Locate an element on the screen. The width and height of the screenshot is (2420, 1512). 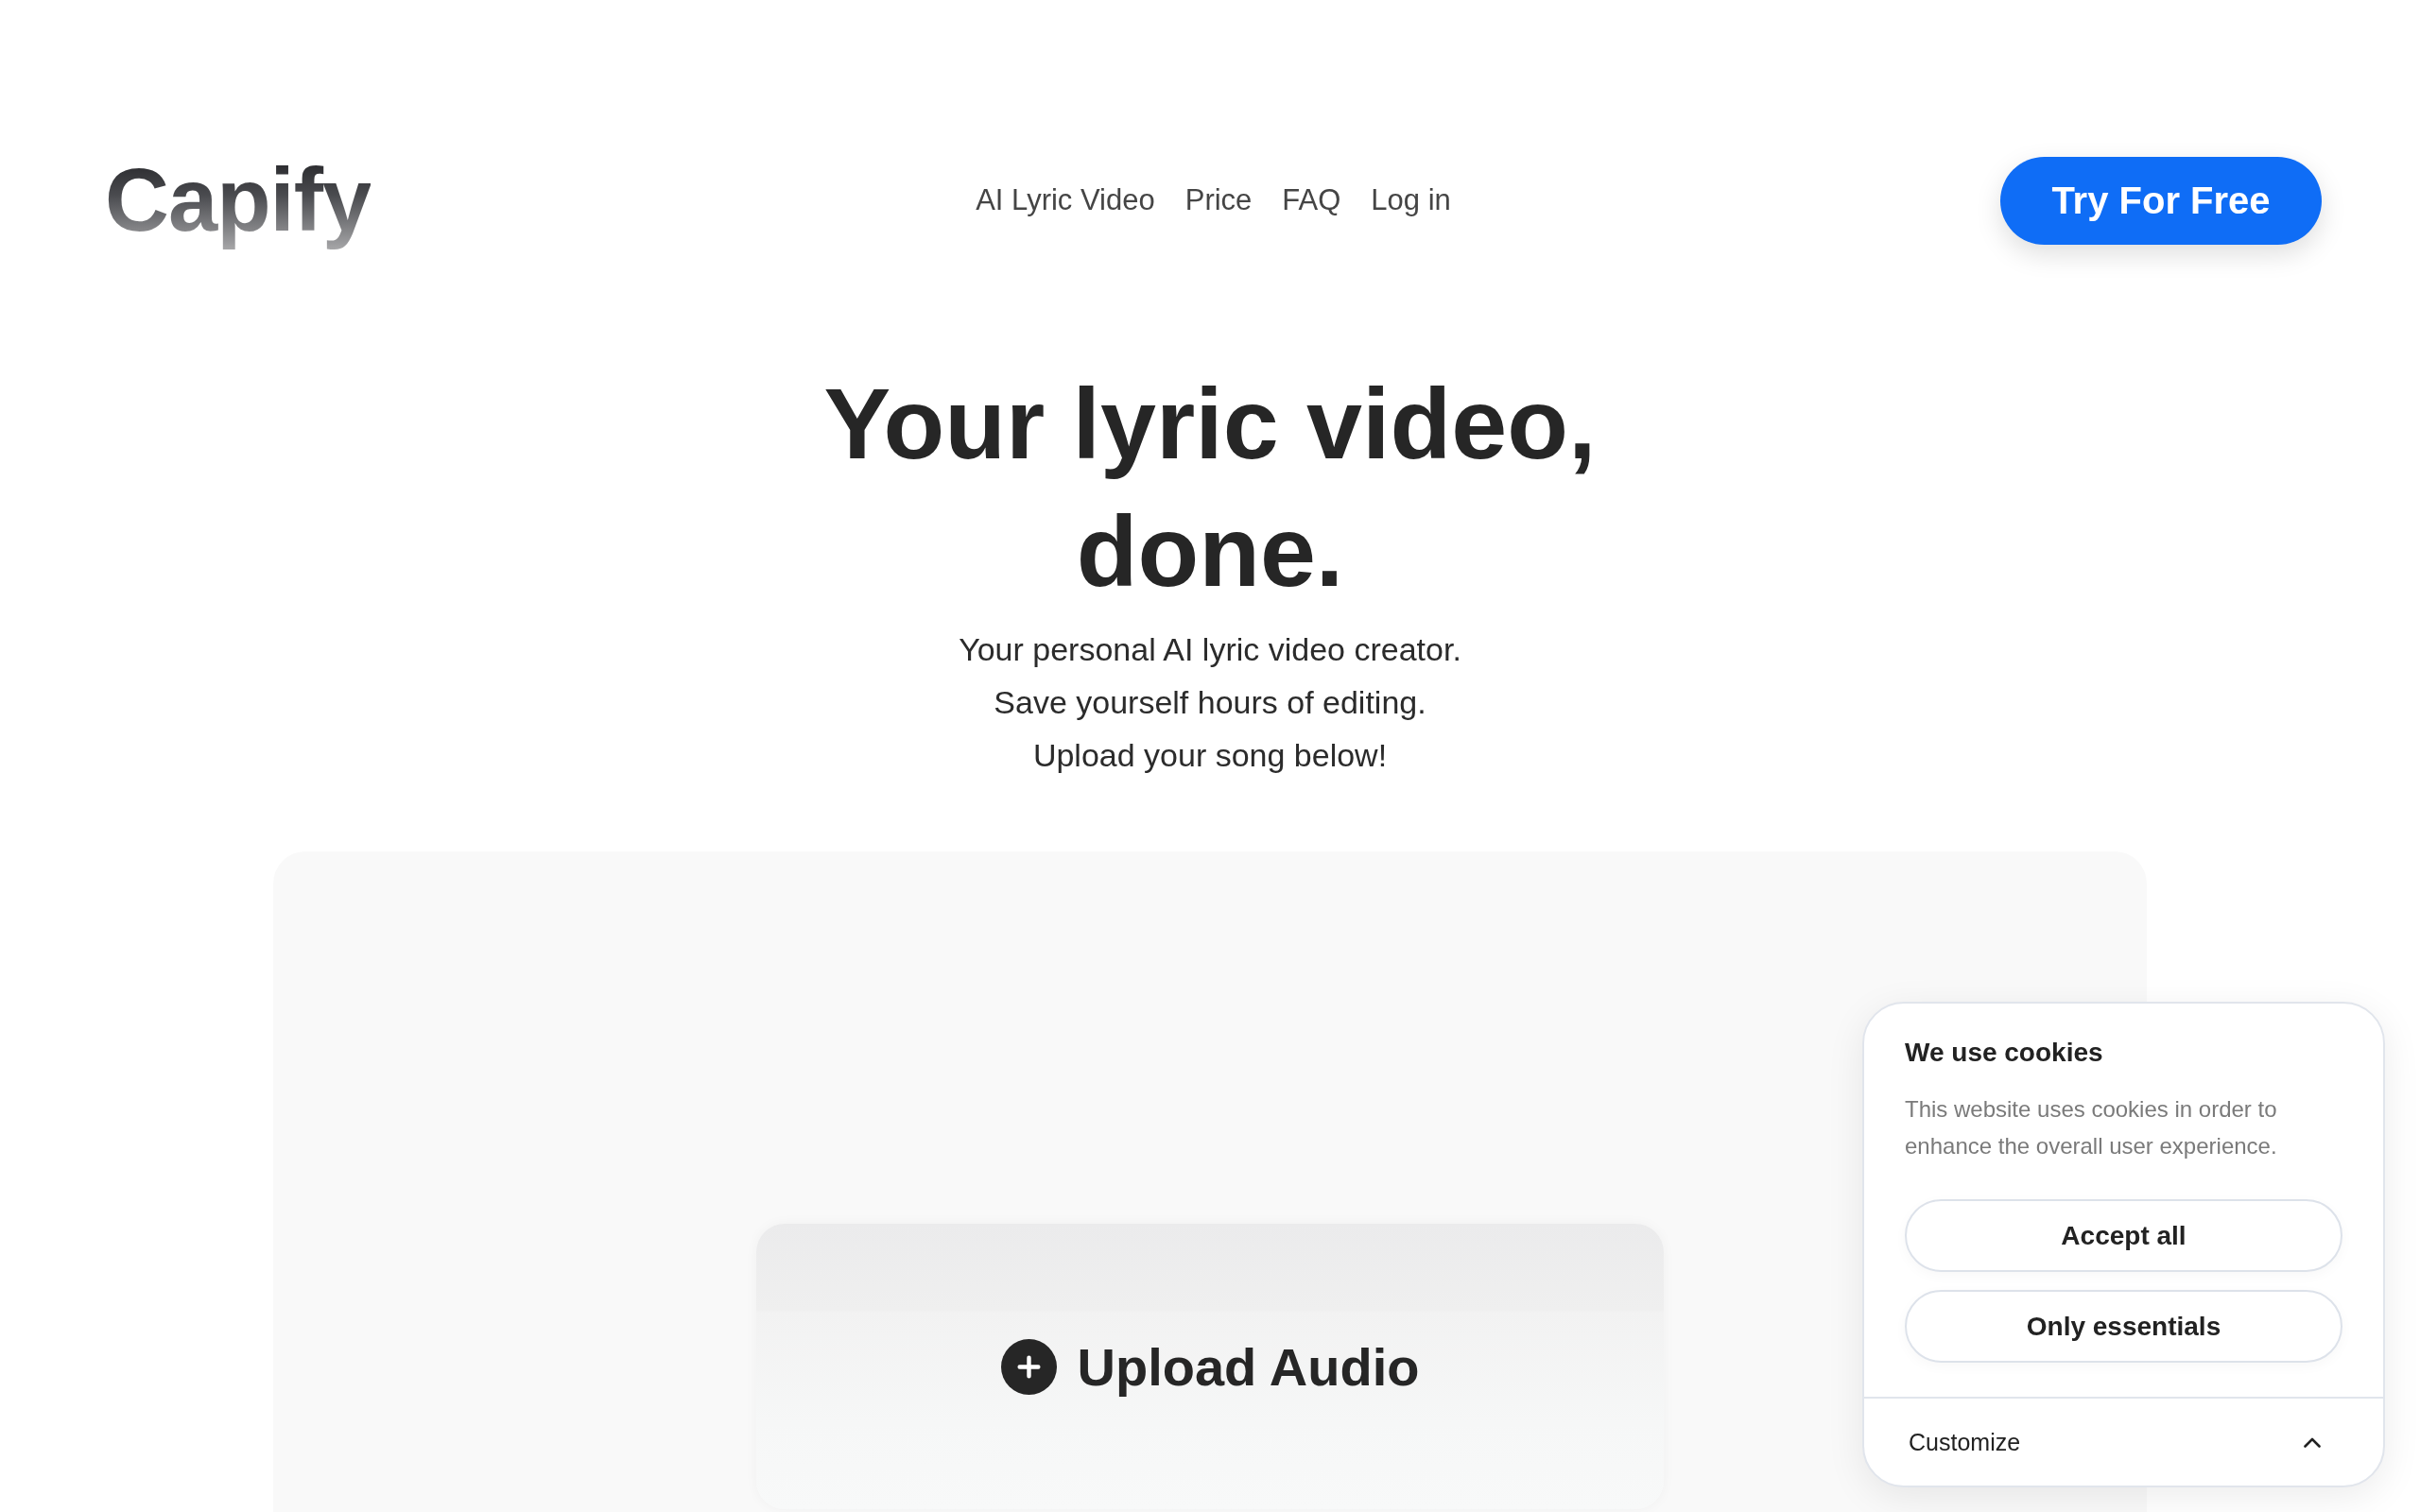
cookie-consent-button: Accept all is located at coordinates (2124, 1235).